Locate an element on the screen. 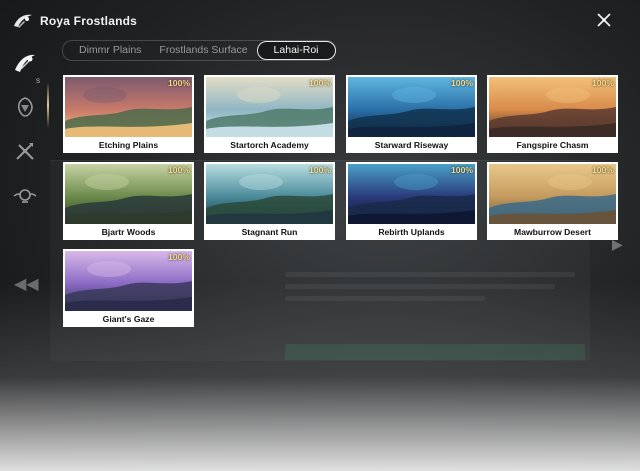 Image resolution: width=640 pixels, height=471 pixels. warrior-portrait-icon is located at coordinates (25, 107).